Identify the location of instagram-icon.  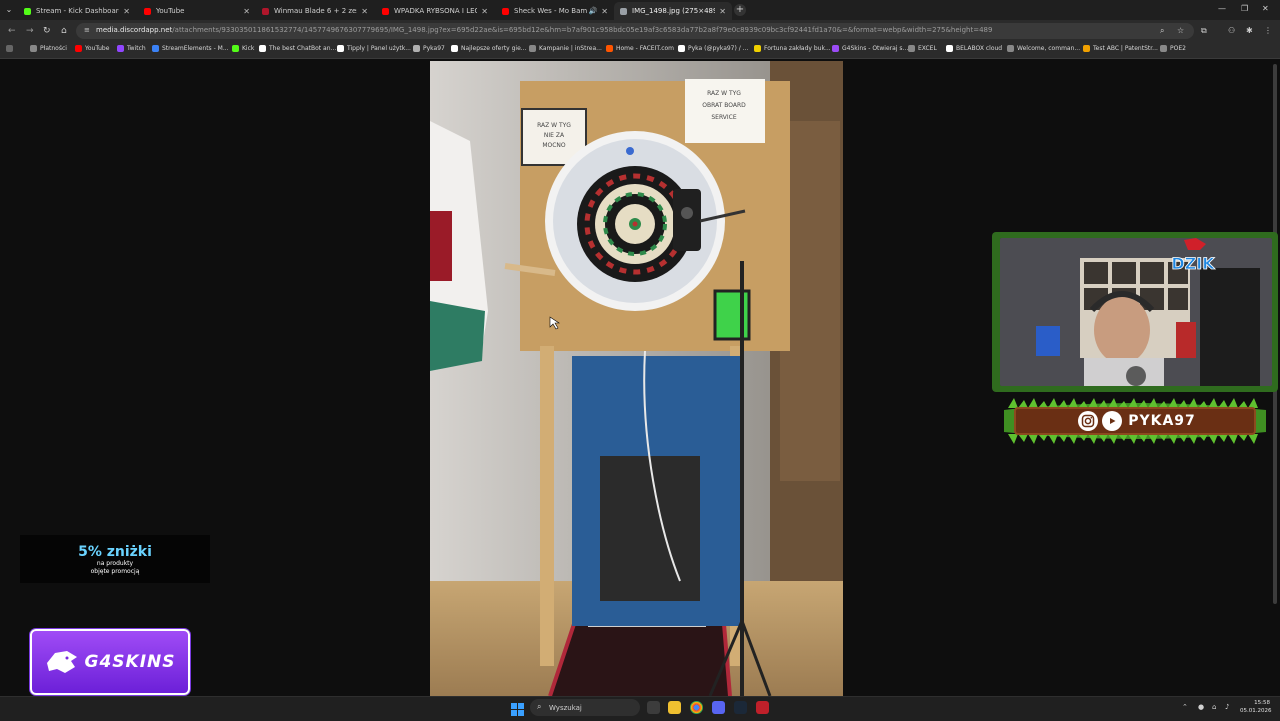
(1088, 421).